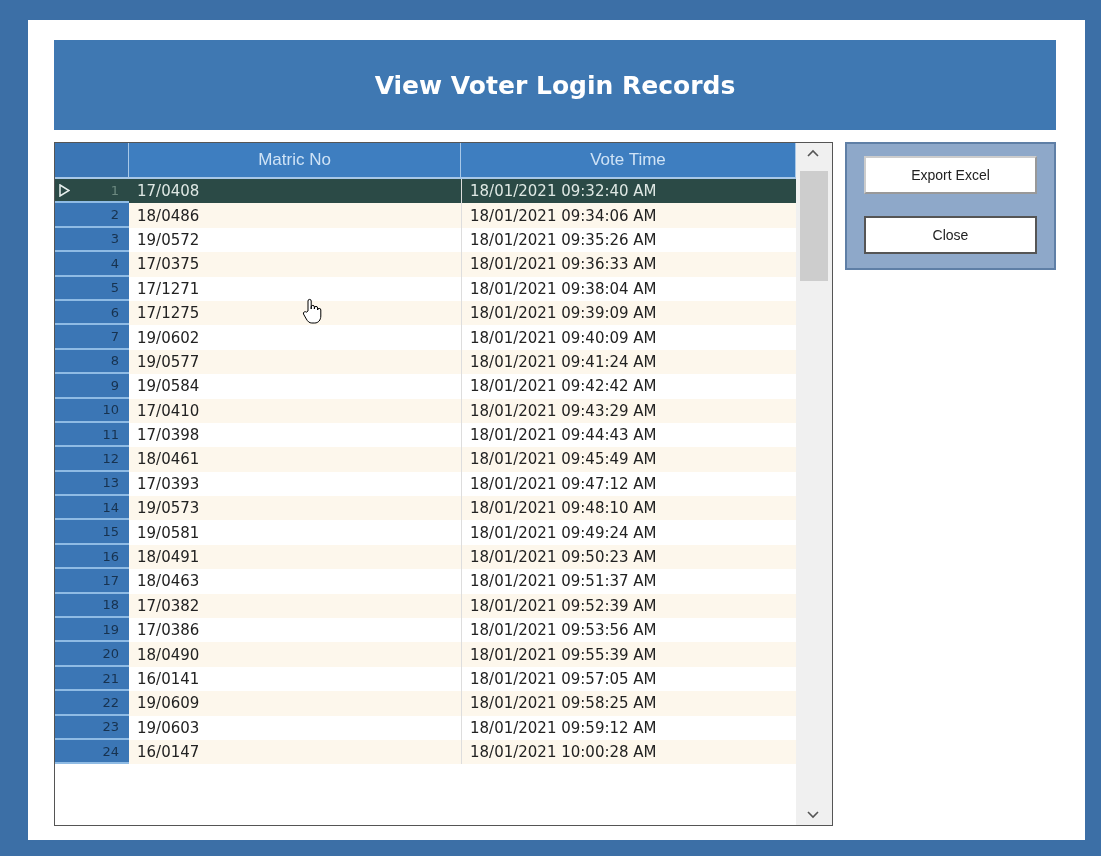 The height and width of the screenshot is (856, 1101). What do you see at coordinates (628, 161) in the screenshot?
I see `column-header: Vote Time` at bounding box center [628, 161].